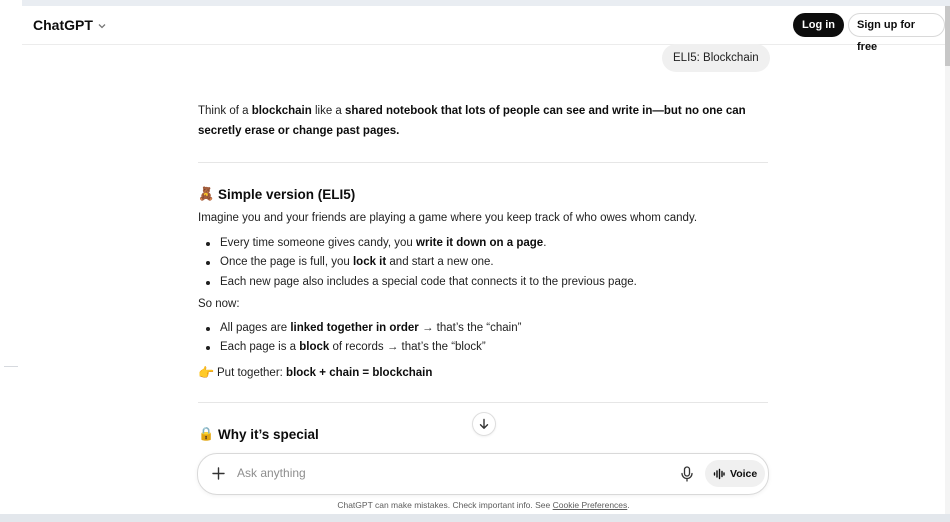 This screenshot has height=522, width=950. I want to click on dictate-button, so click(687, 474).